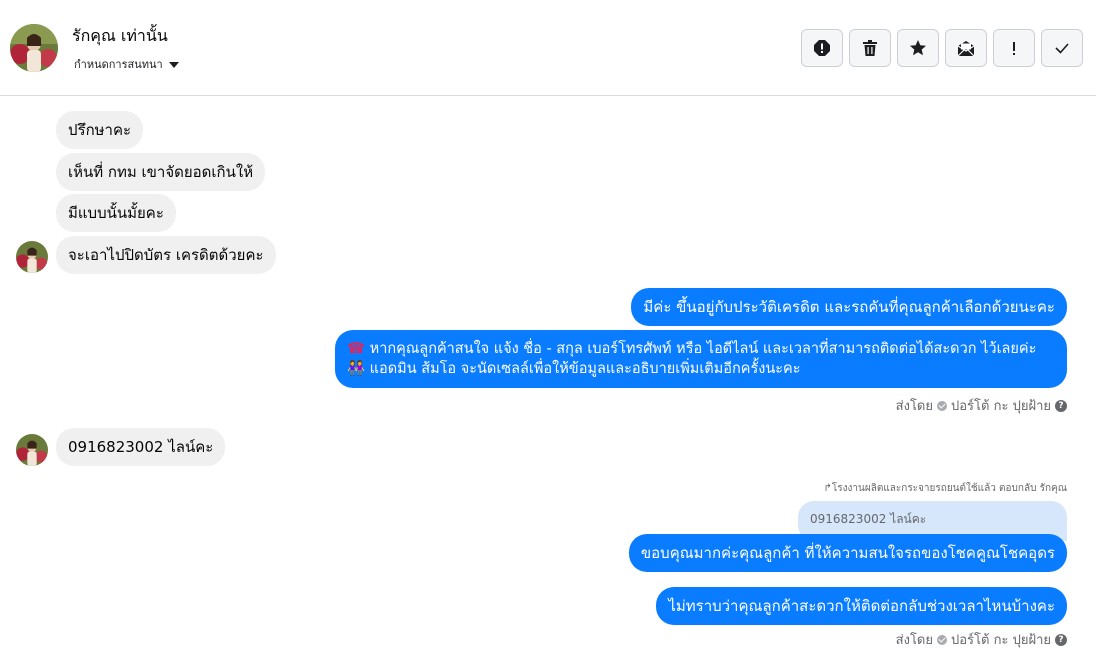 The height and width of the screenshot is (657, 1096). I want to click on contact-name: รักคุณ เท่านั้น, so click(120, 36).